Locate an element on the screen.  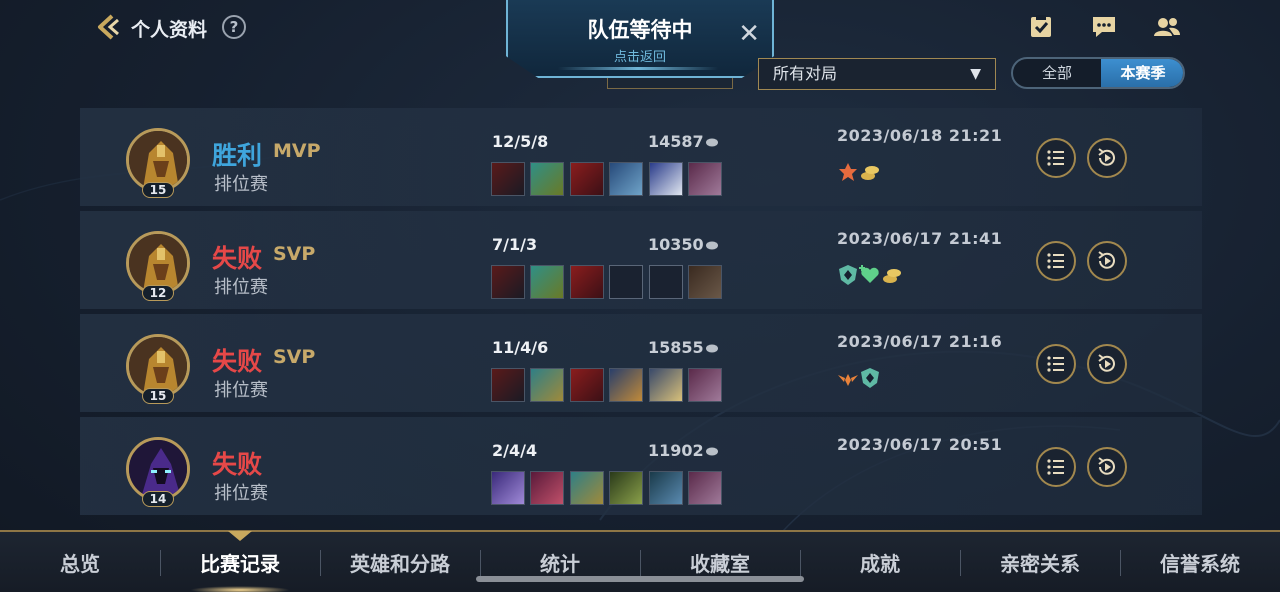
hero-level: 12 is located at coordinates (158, 293).